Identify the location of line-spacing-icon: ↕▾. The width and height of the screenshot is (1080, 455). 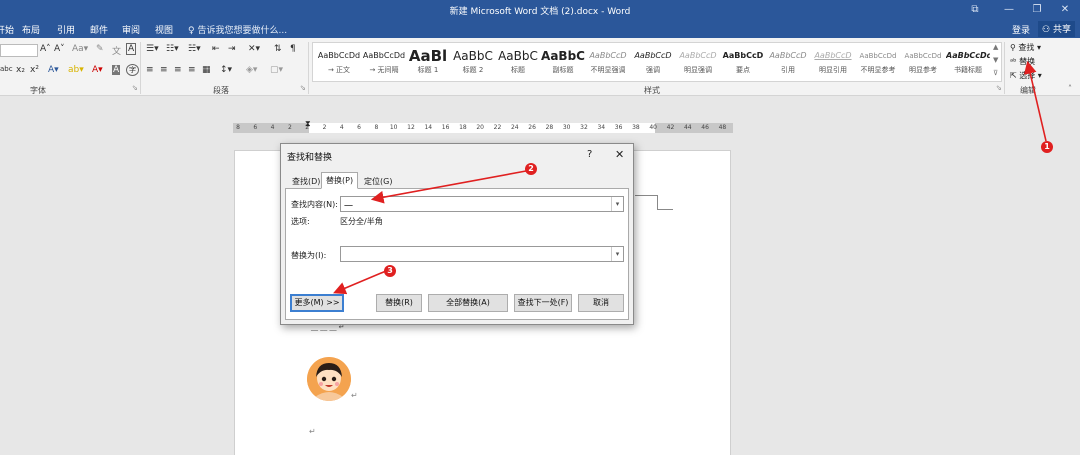
(226, 70).